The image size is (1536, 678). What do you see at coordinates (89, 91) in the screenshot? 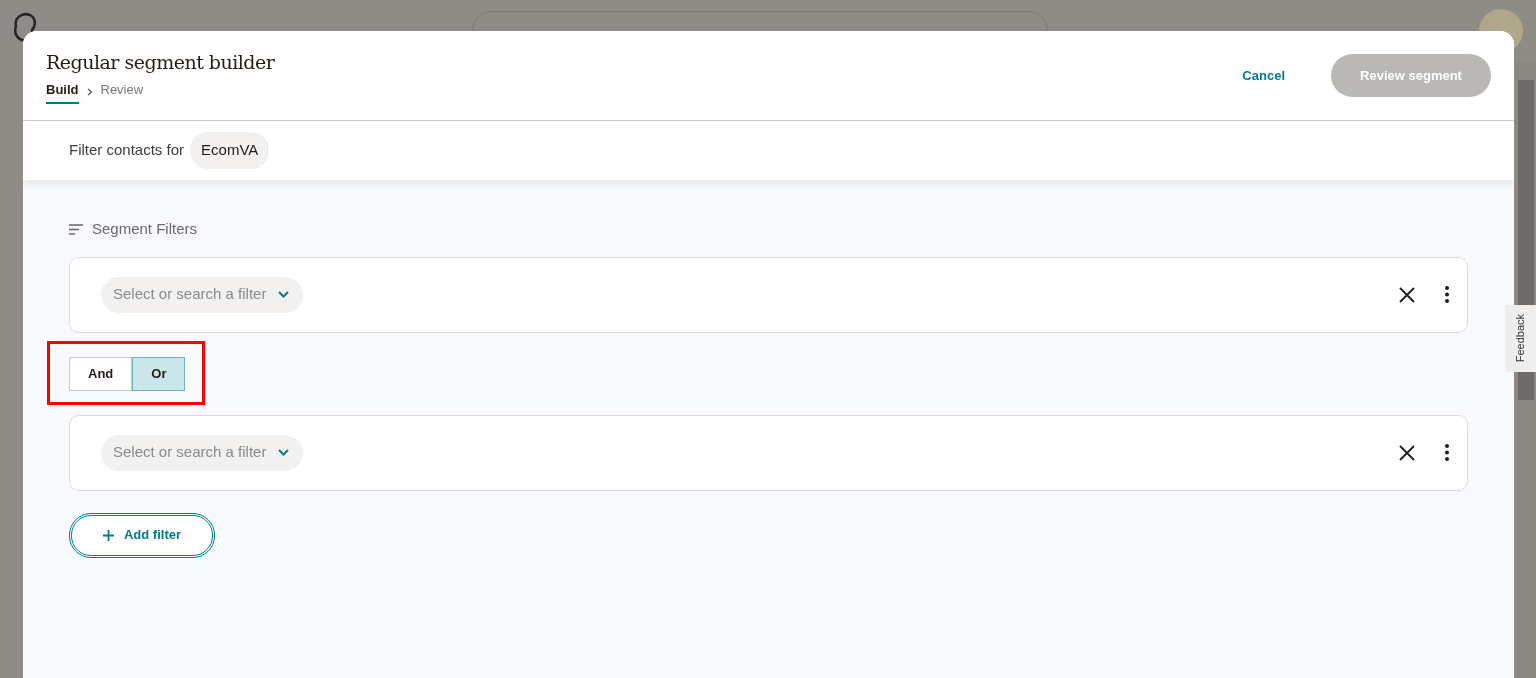
I see `chevron-right-icon` at bounding box center [89, 91].